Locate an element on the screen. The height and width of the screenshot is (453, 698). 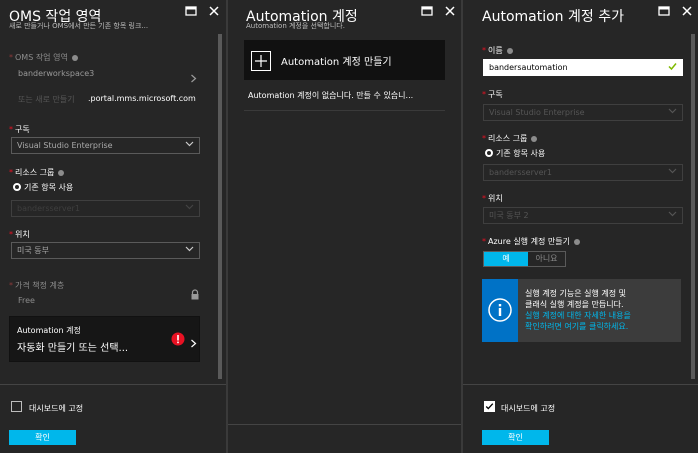
error-icon is located at coordinates (178, 338).